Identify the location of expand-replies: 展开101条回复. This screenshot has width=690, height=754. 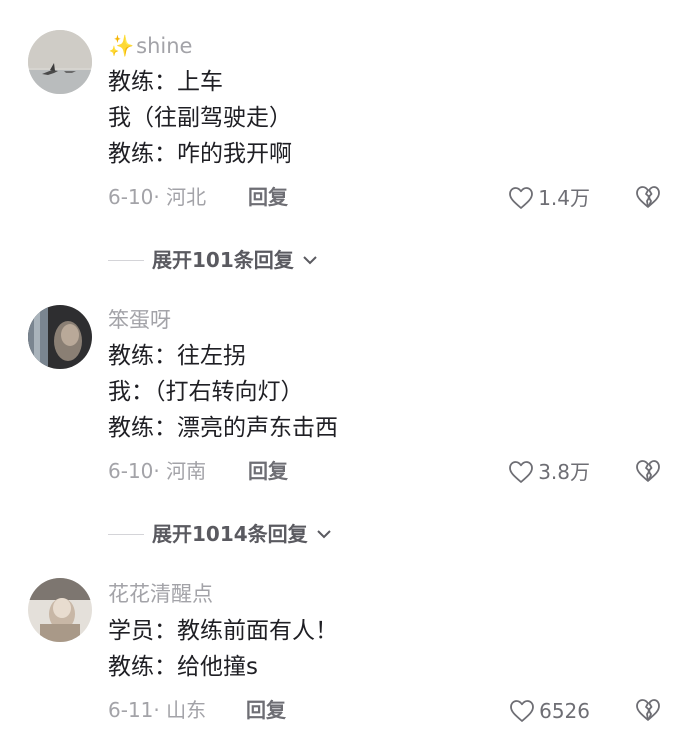
(213, 260).